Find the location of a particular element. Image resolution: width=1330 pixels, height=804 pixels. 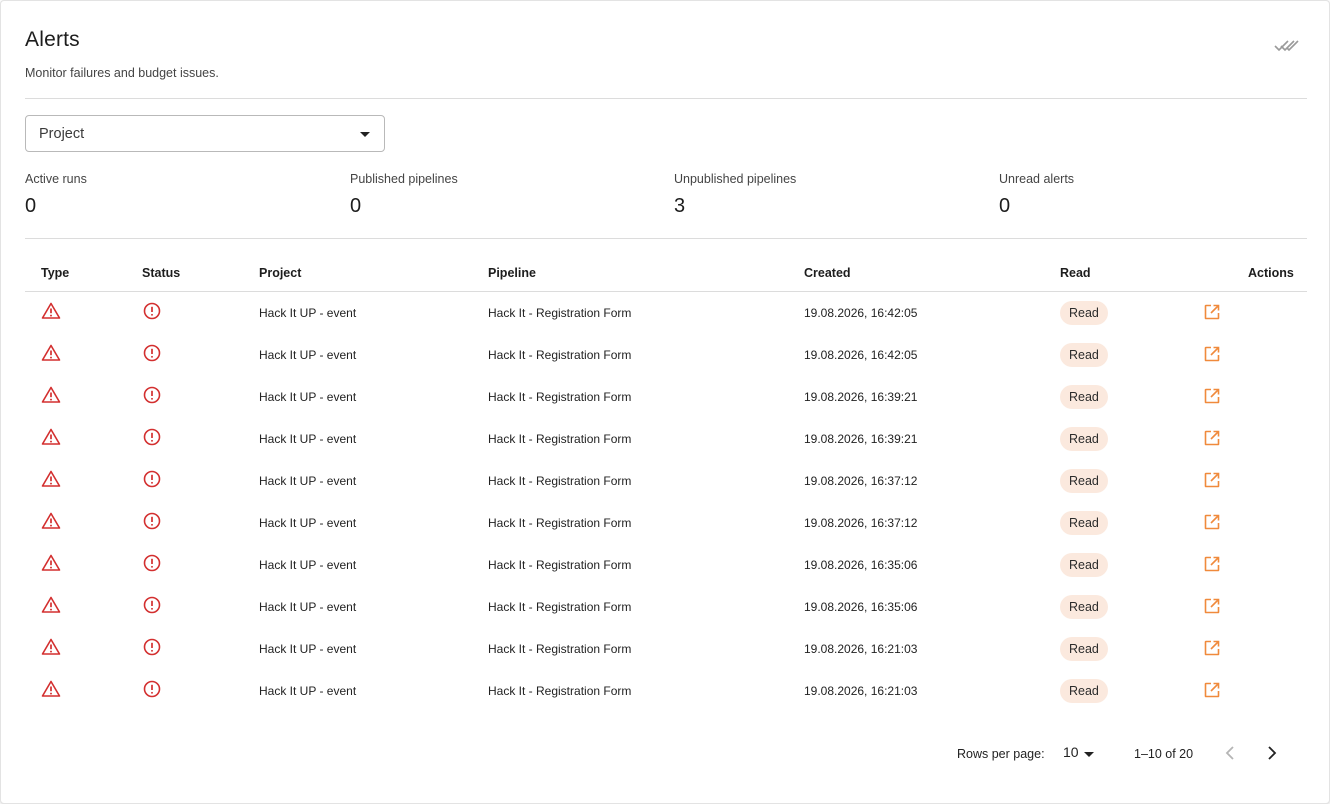

caret-down-icon is located at coordinates (365, 134).